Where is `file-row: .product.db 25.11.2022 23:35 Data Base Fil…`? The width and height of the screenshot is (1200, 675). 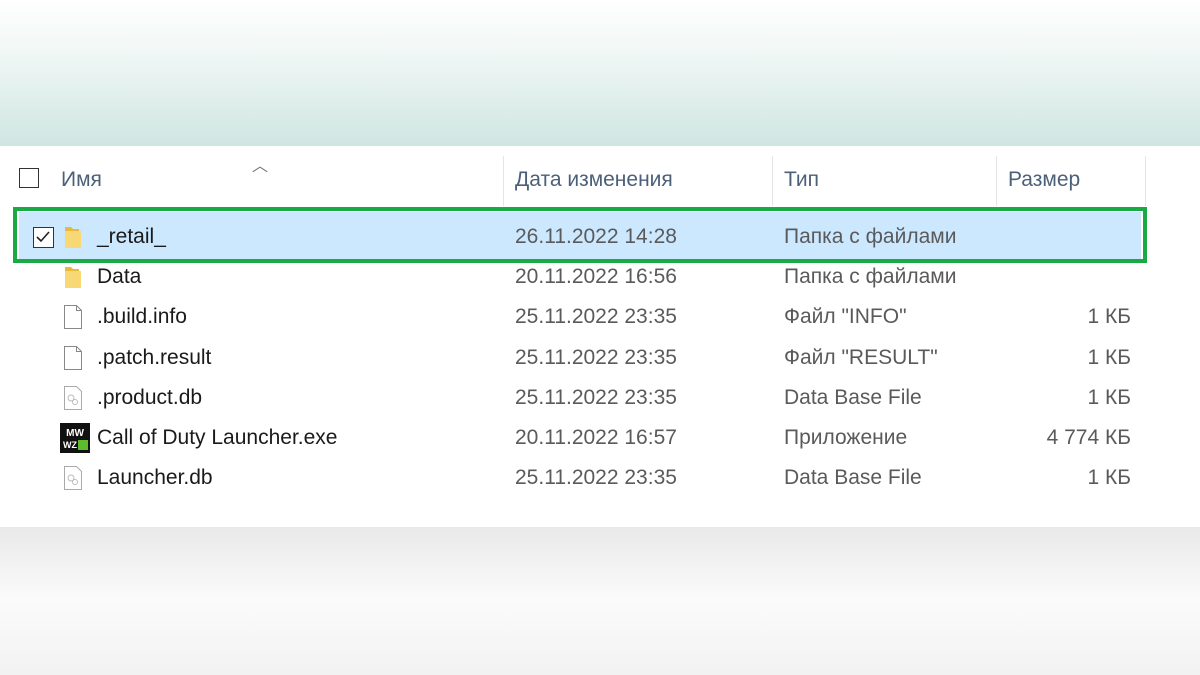 file-row: .product.db 25.11.2022 23:35 Data Base Fil… is located at coordinates (600, 398).